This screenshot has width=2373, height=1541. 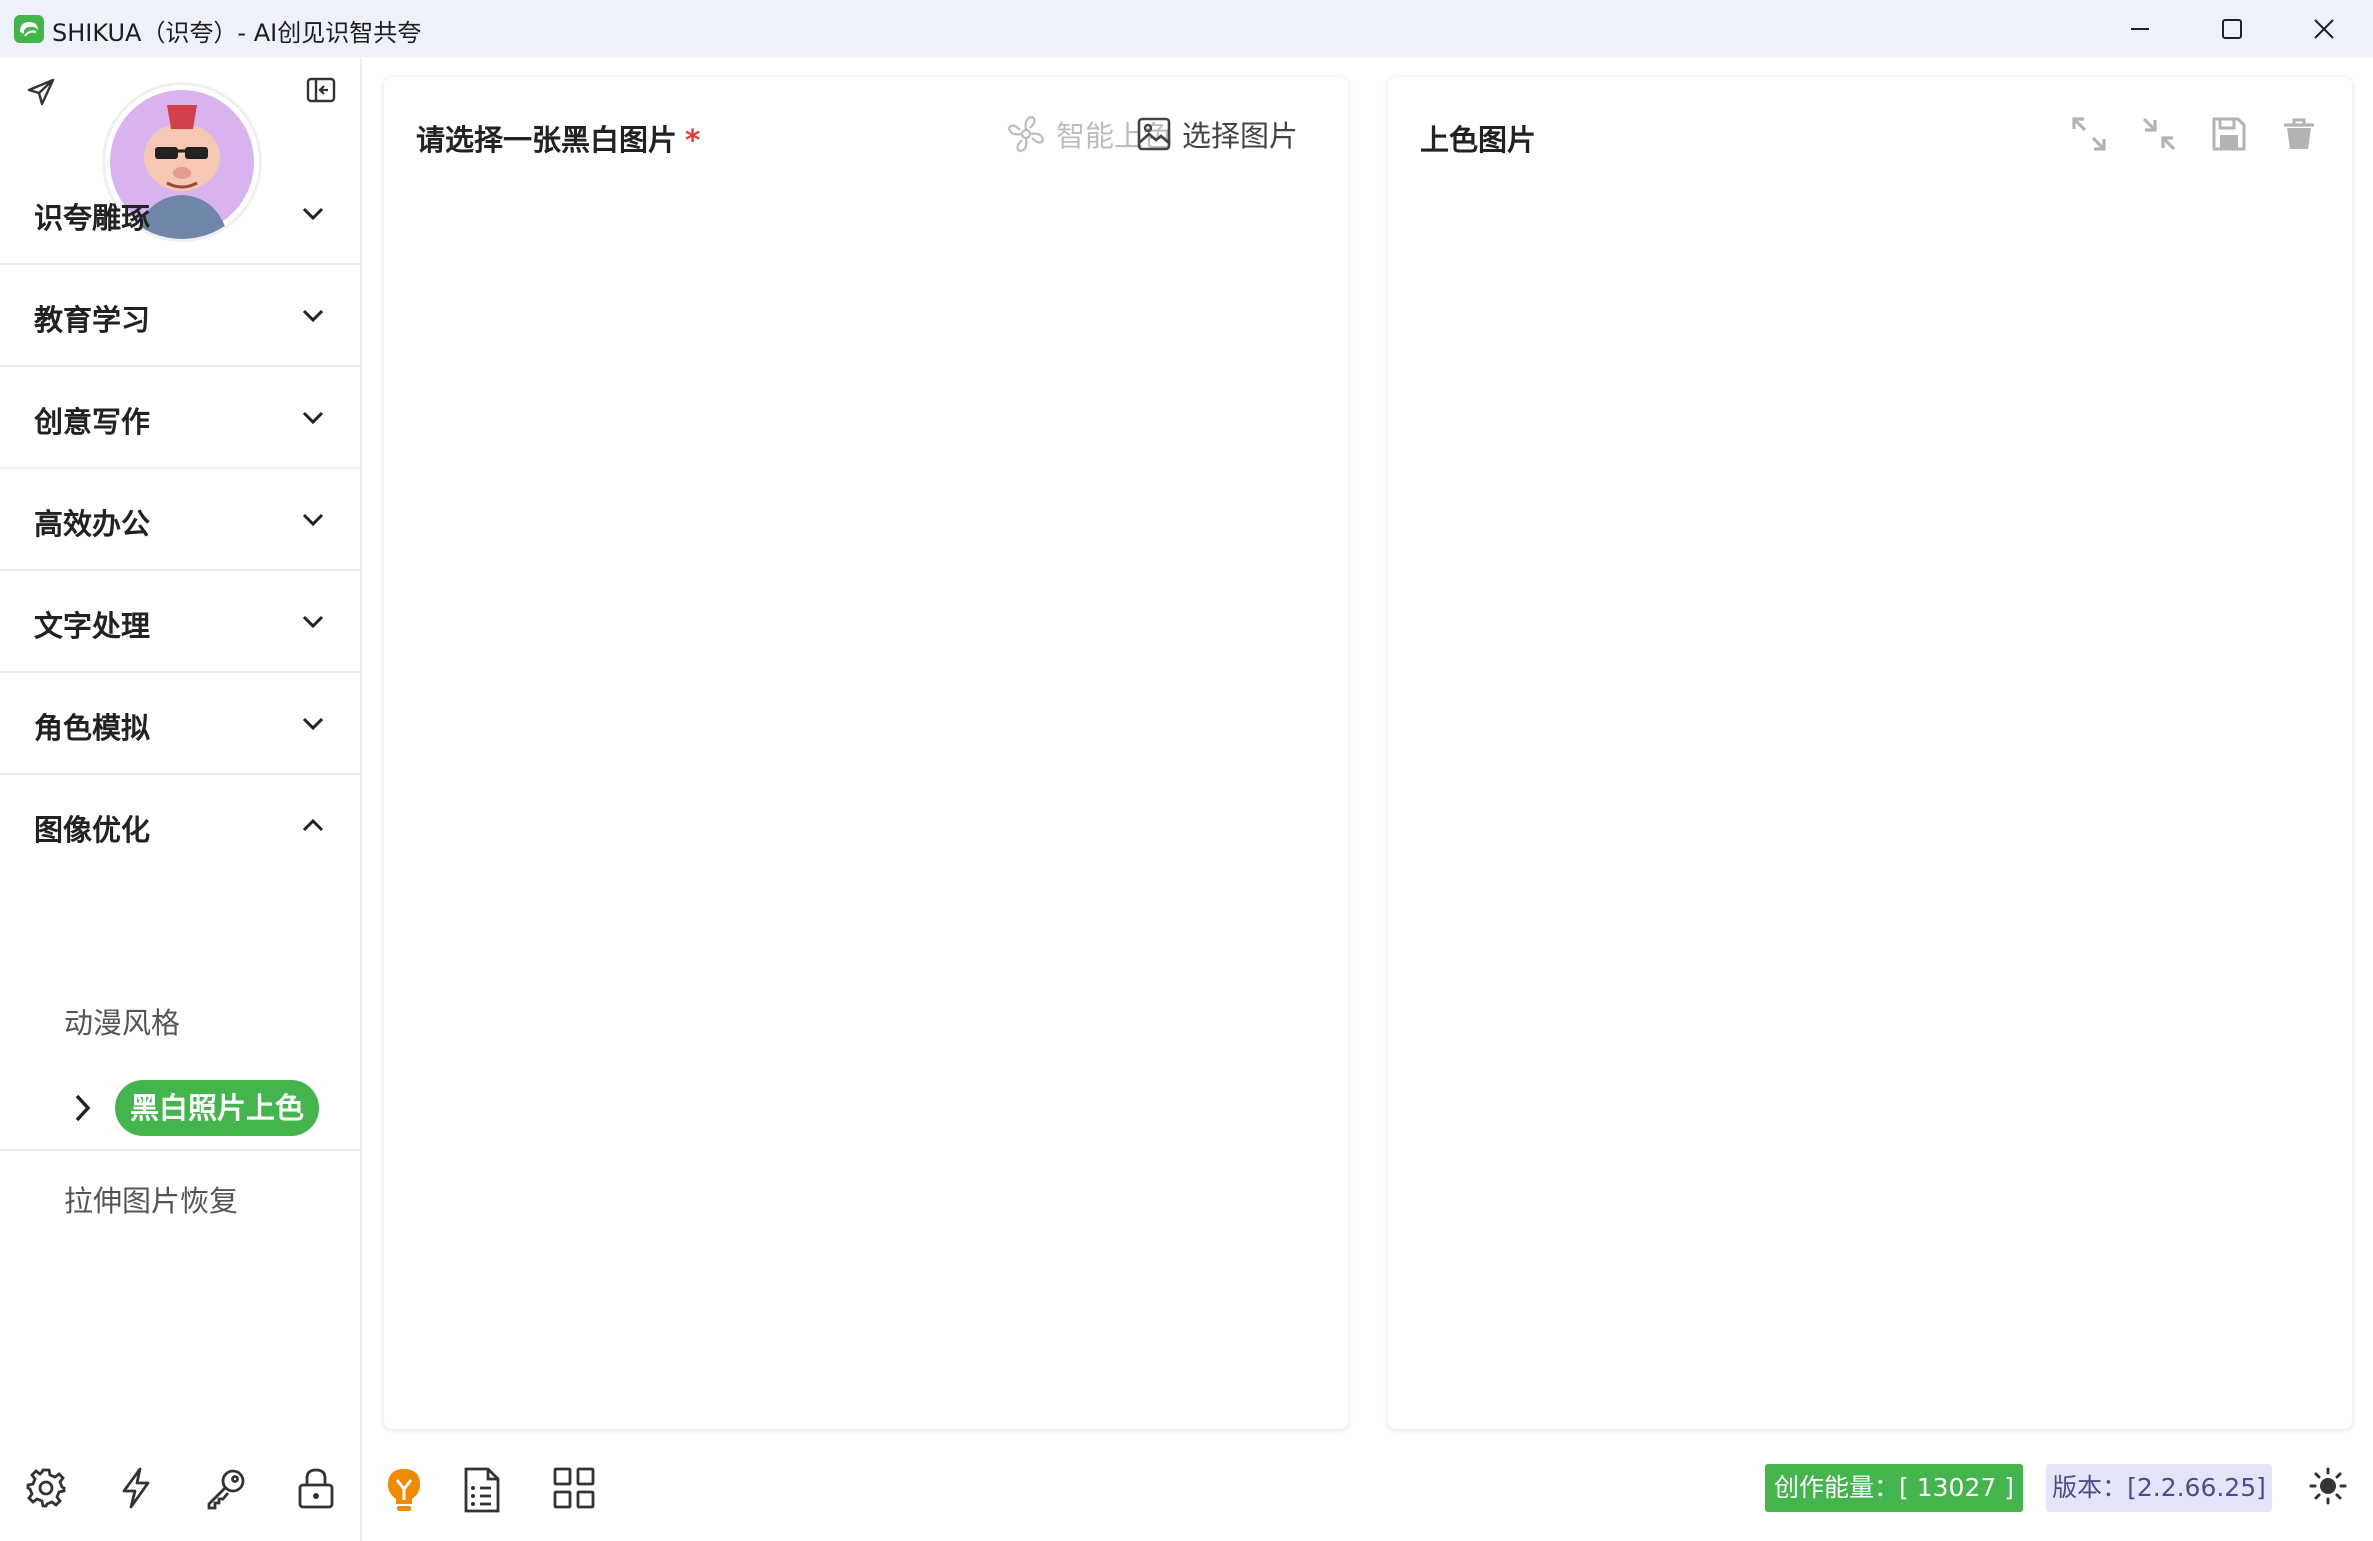 What do you see at coordinates (180, 520) in the screenshot?
I see `menu-group-office: 高效办公` at bounding box center [180, 520].